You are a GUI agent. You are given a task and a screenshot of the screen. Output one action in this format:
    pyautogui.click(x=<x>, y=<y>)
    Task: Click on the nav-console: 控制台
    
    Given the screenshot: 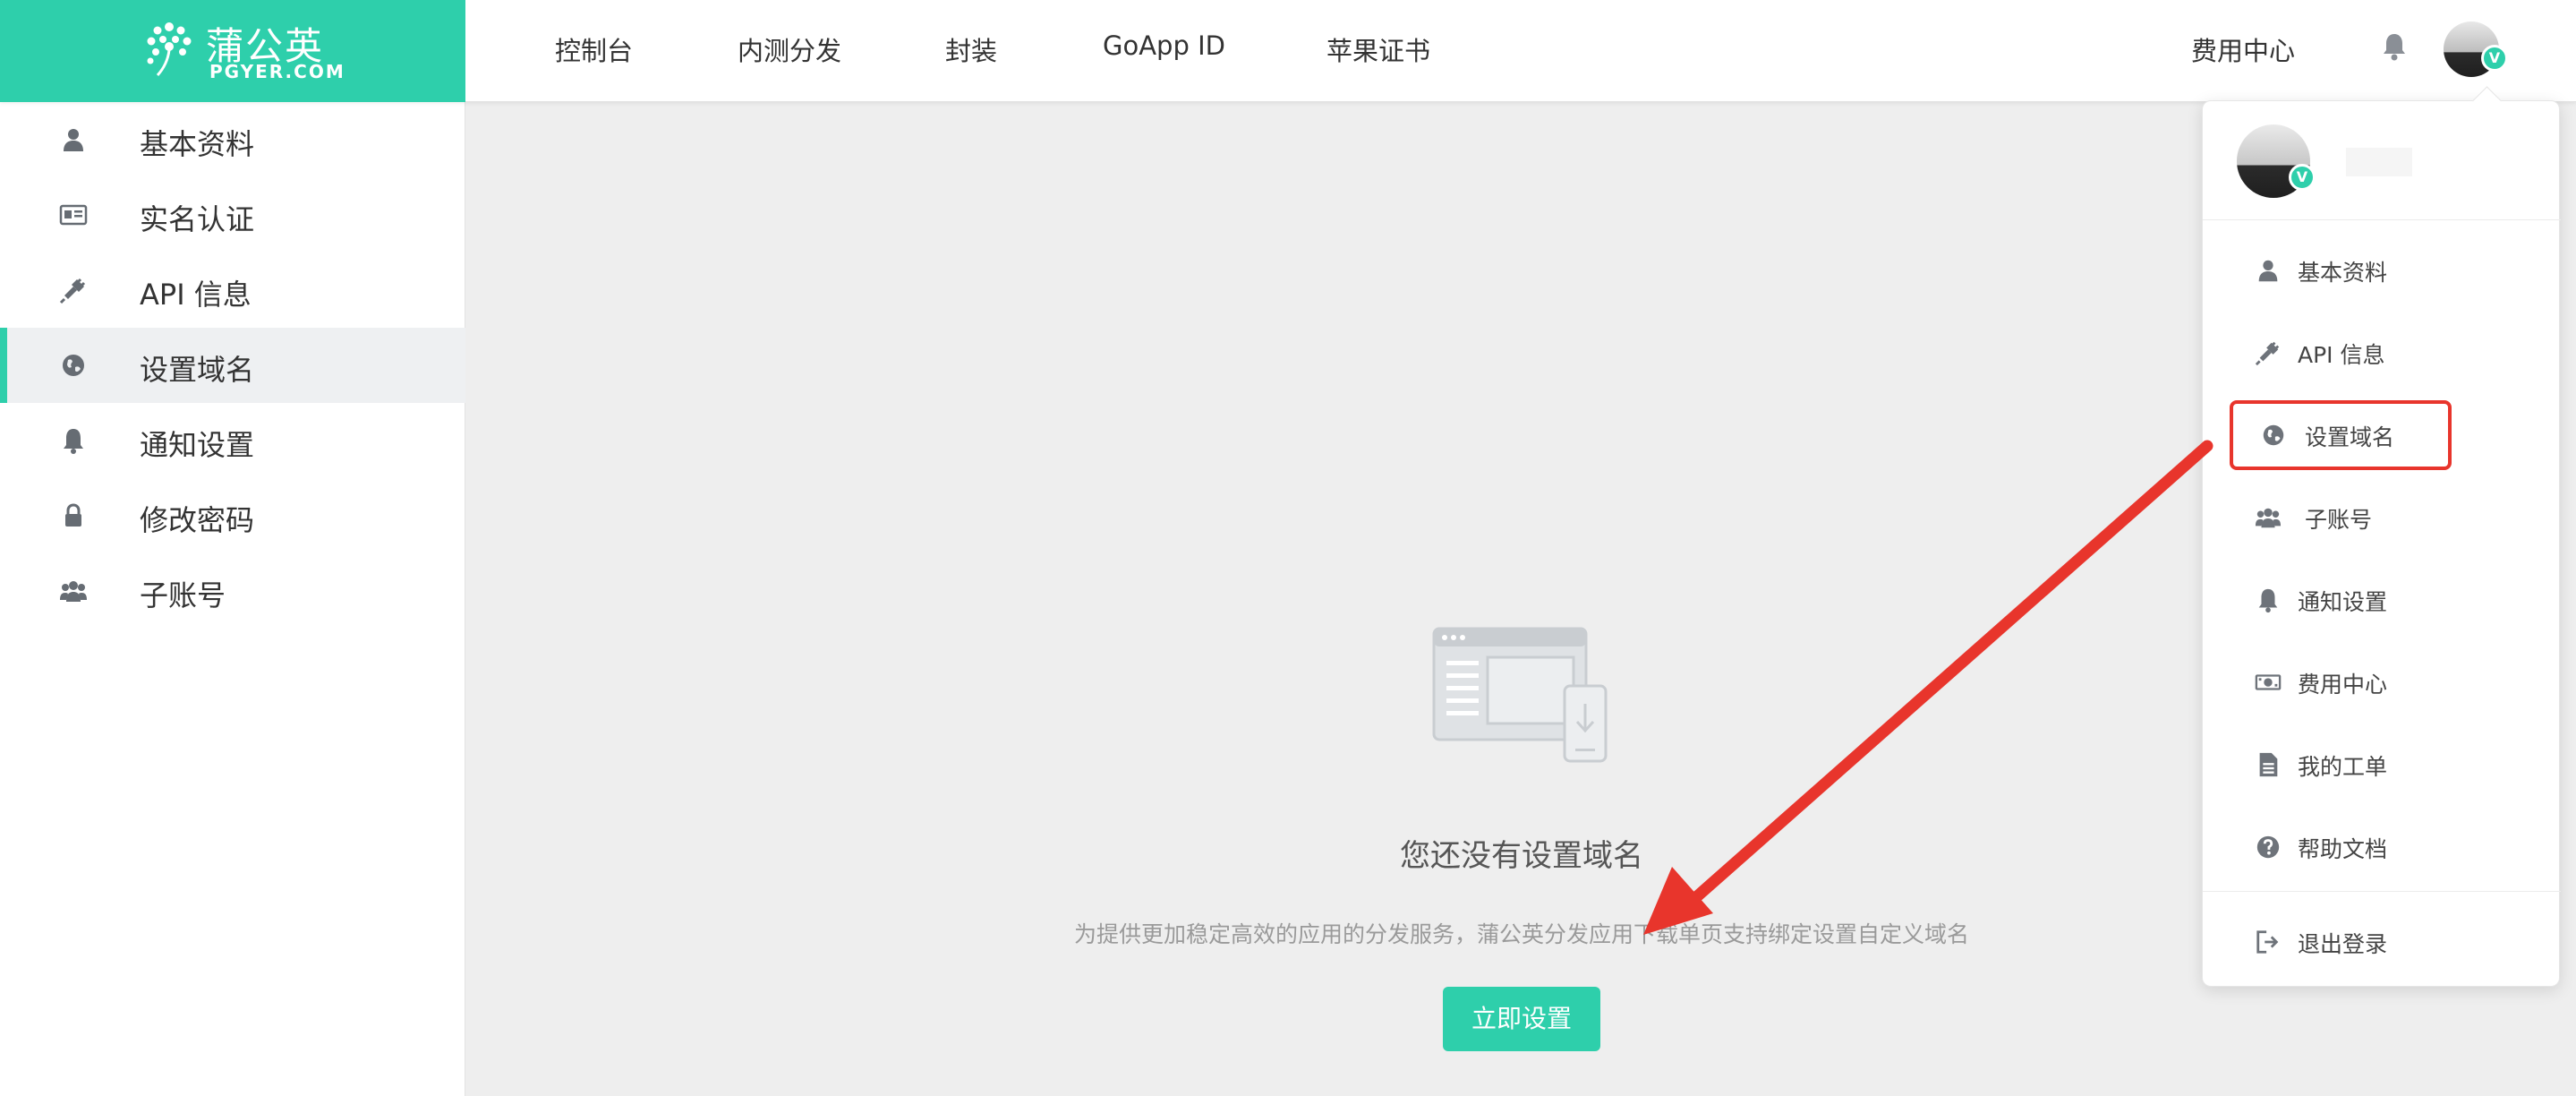 What is the action you would take?
    pyautogui.click(x=594, y=49)
    